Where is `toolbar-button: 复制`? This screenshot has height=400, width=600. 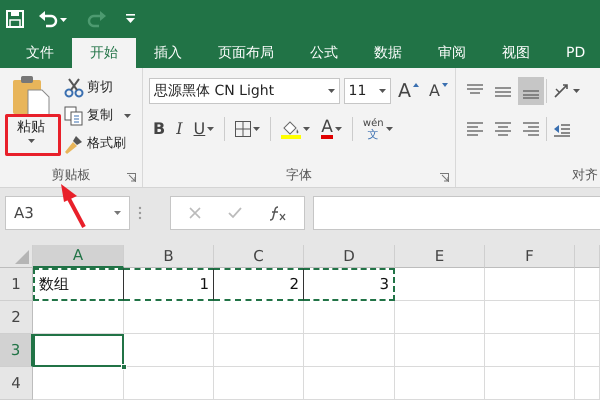
toolbar-button: 复制 is located at coordinates (97, 116).